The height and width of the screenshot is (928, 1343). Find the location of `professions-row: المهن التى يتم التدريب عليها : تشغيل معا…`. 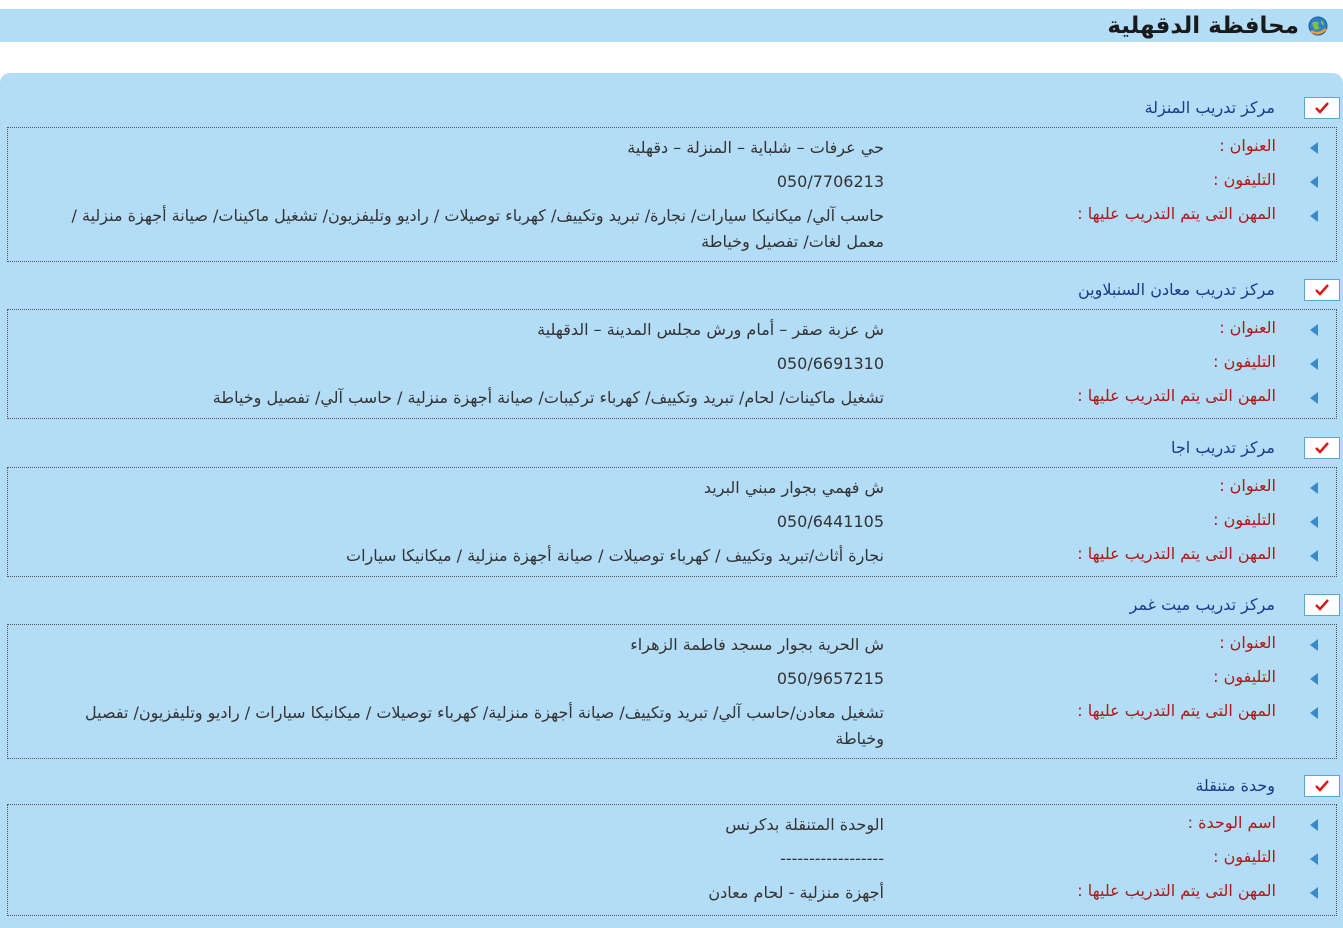

professions-row: المهن التى يتم التدريب عليها : تشغيل معا… is located at coordinates (672, 724).